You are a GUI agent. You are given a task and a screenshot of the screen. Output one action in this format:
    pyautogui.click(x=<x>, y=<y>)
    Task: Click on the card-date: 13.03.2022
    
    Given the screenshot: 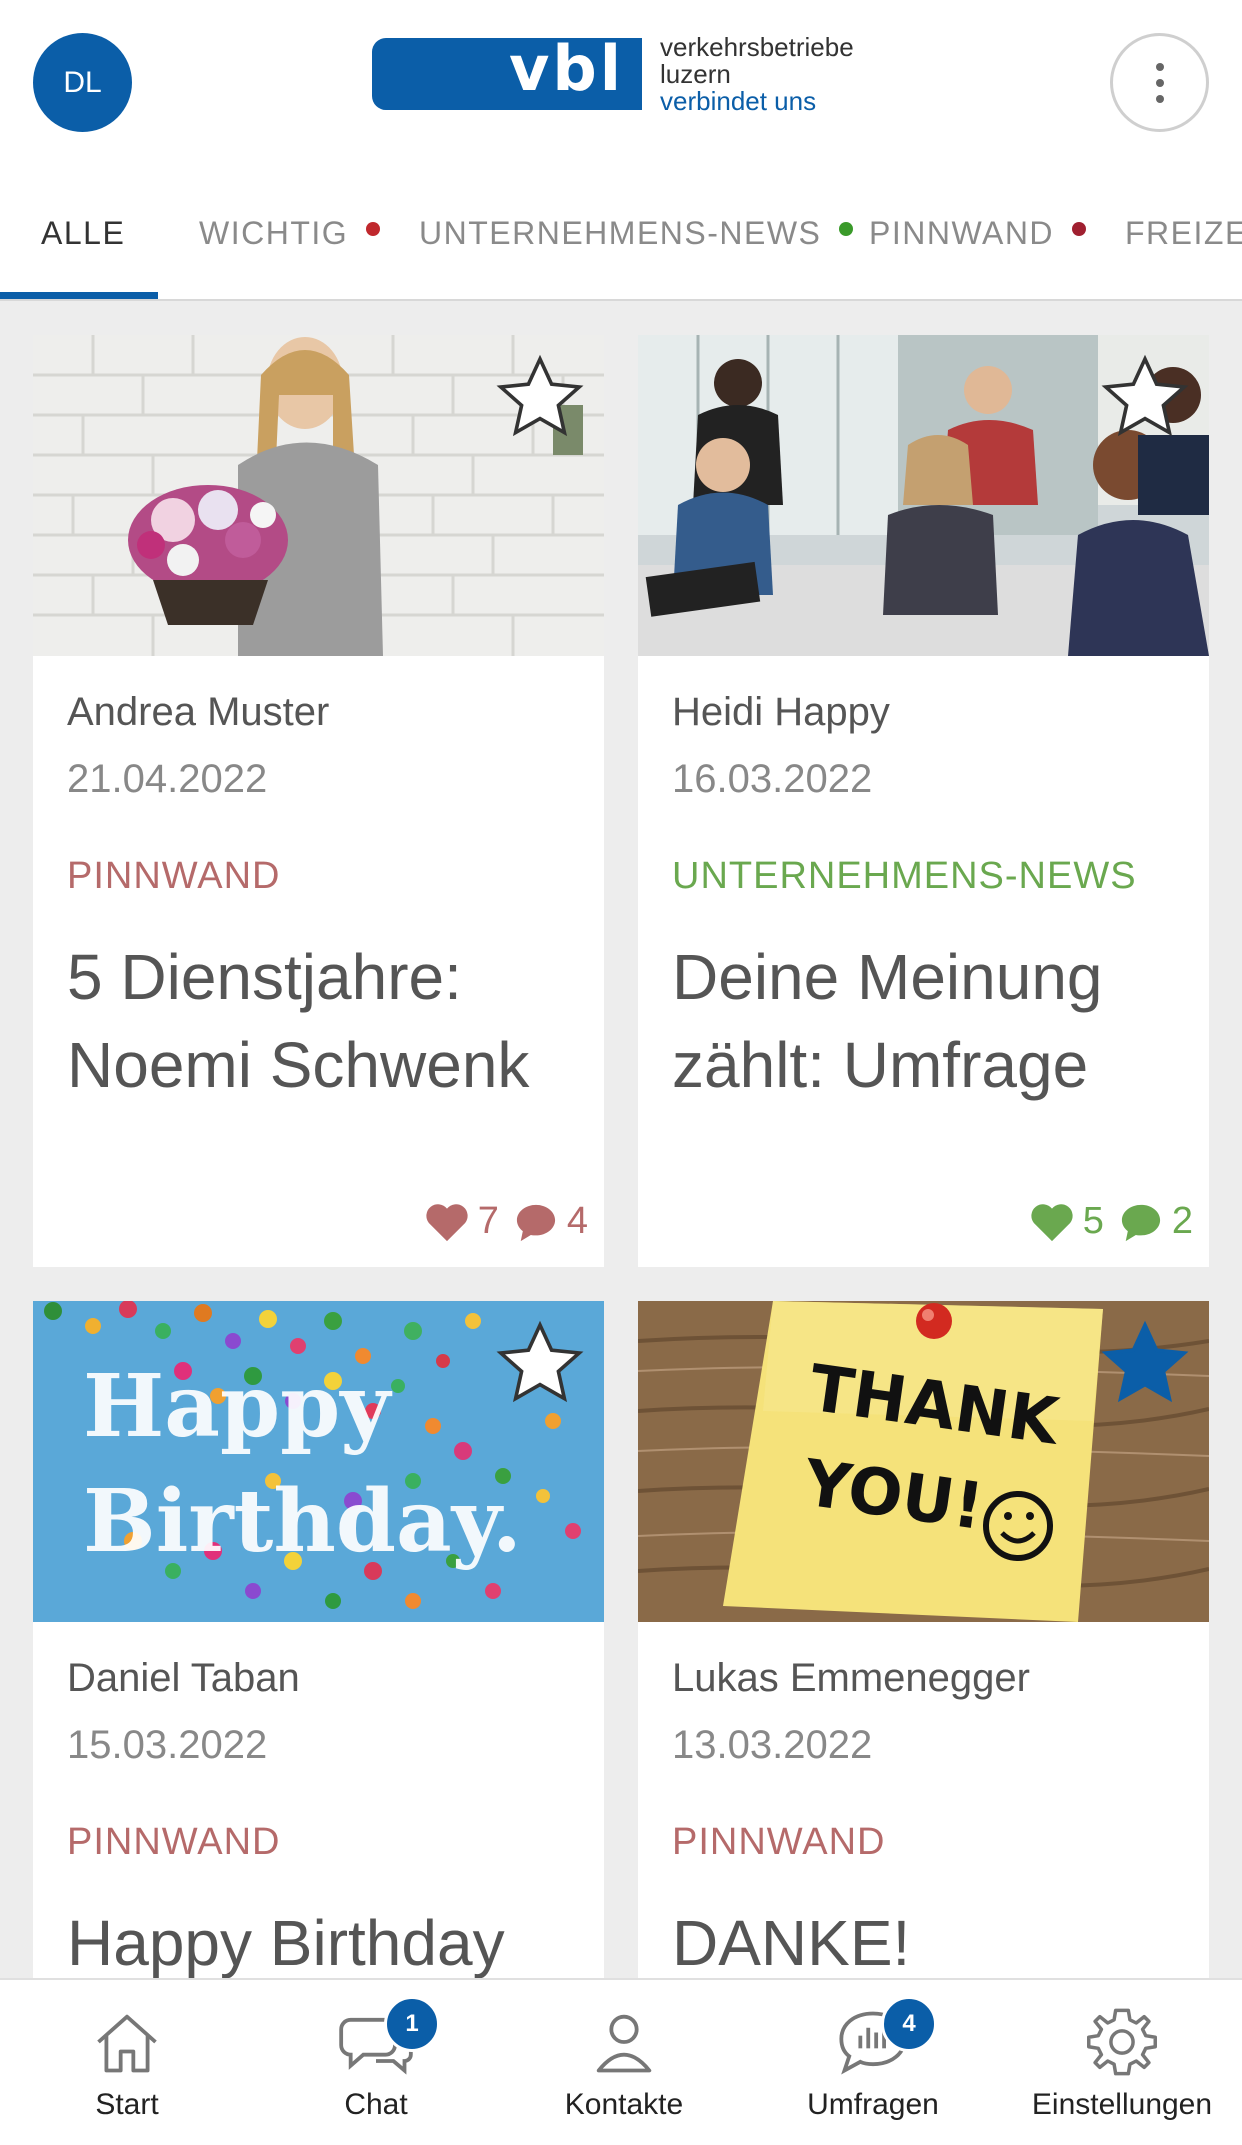 What is the action you would take?
    pyautogui.click(x=772, y=1745)
    